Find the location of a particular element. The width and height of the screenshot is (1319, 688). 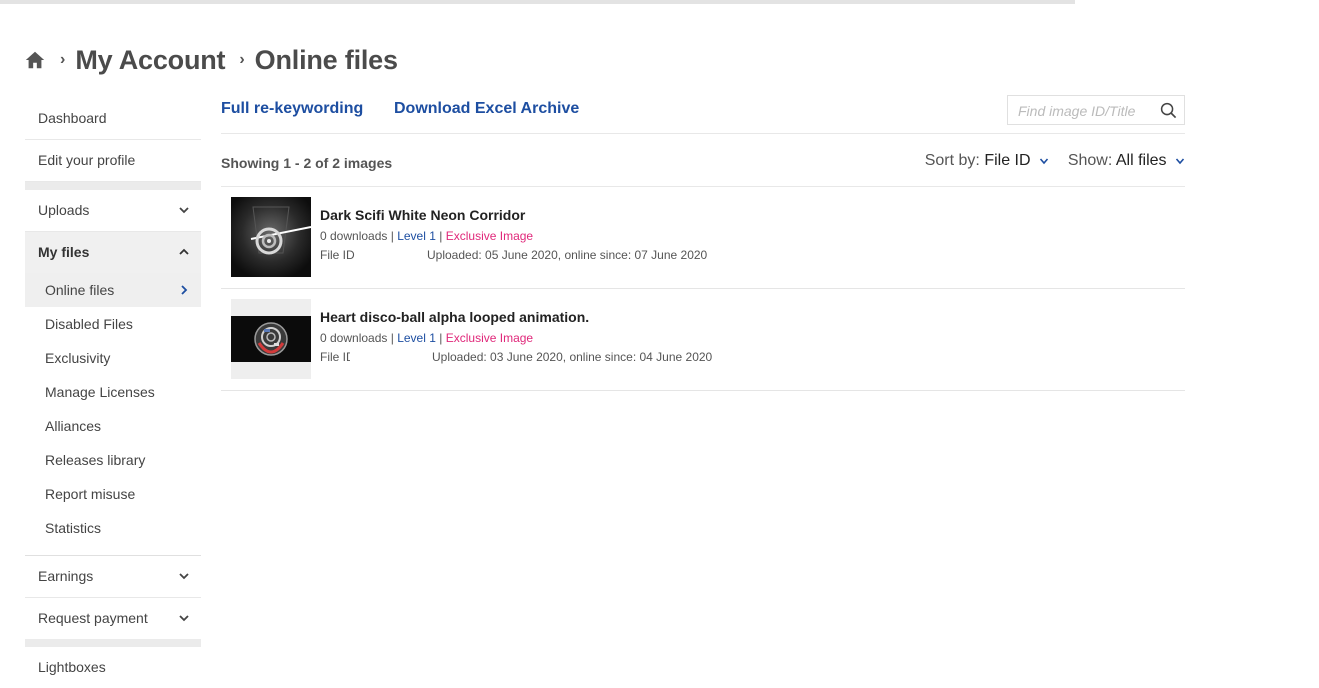

sidebar-item-my-files: My files is located at coordinates (113, 252).